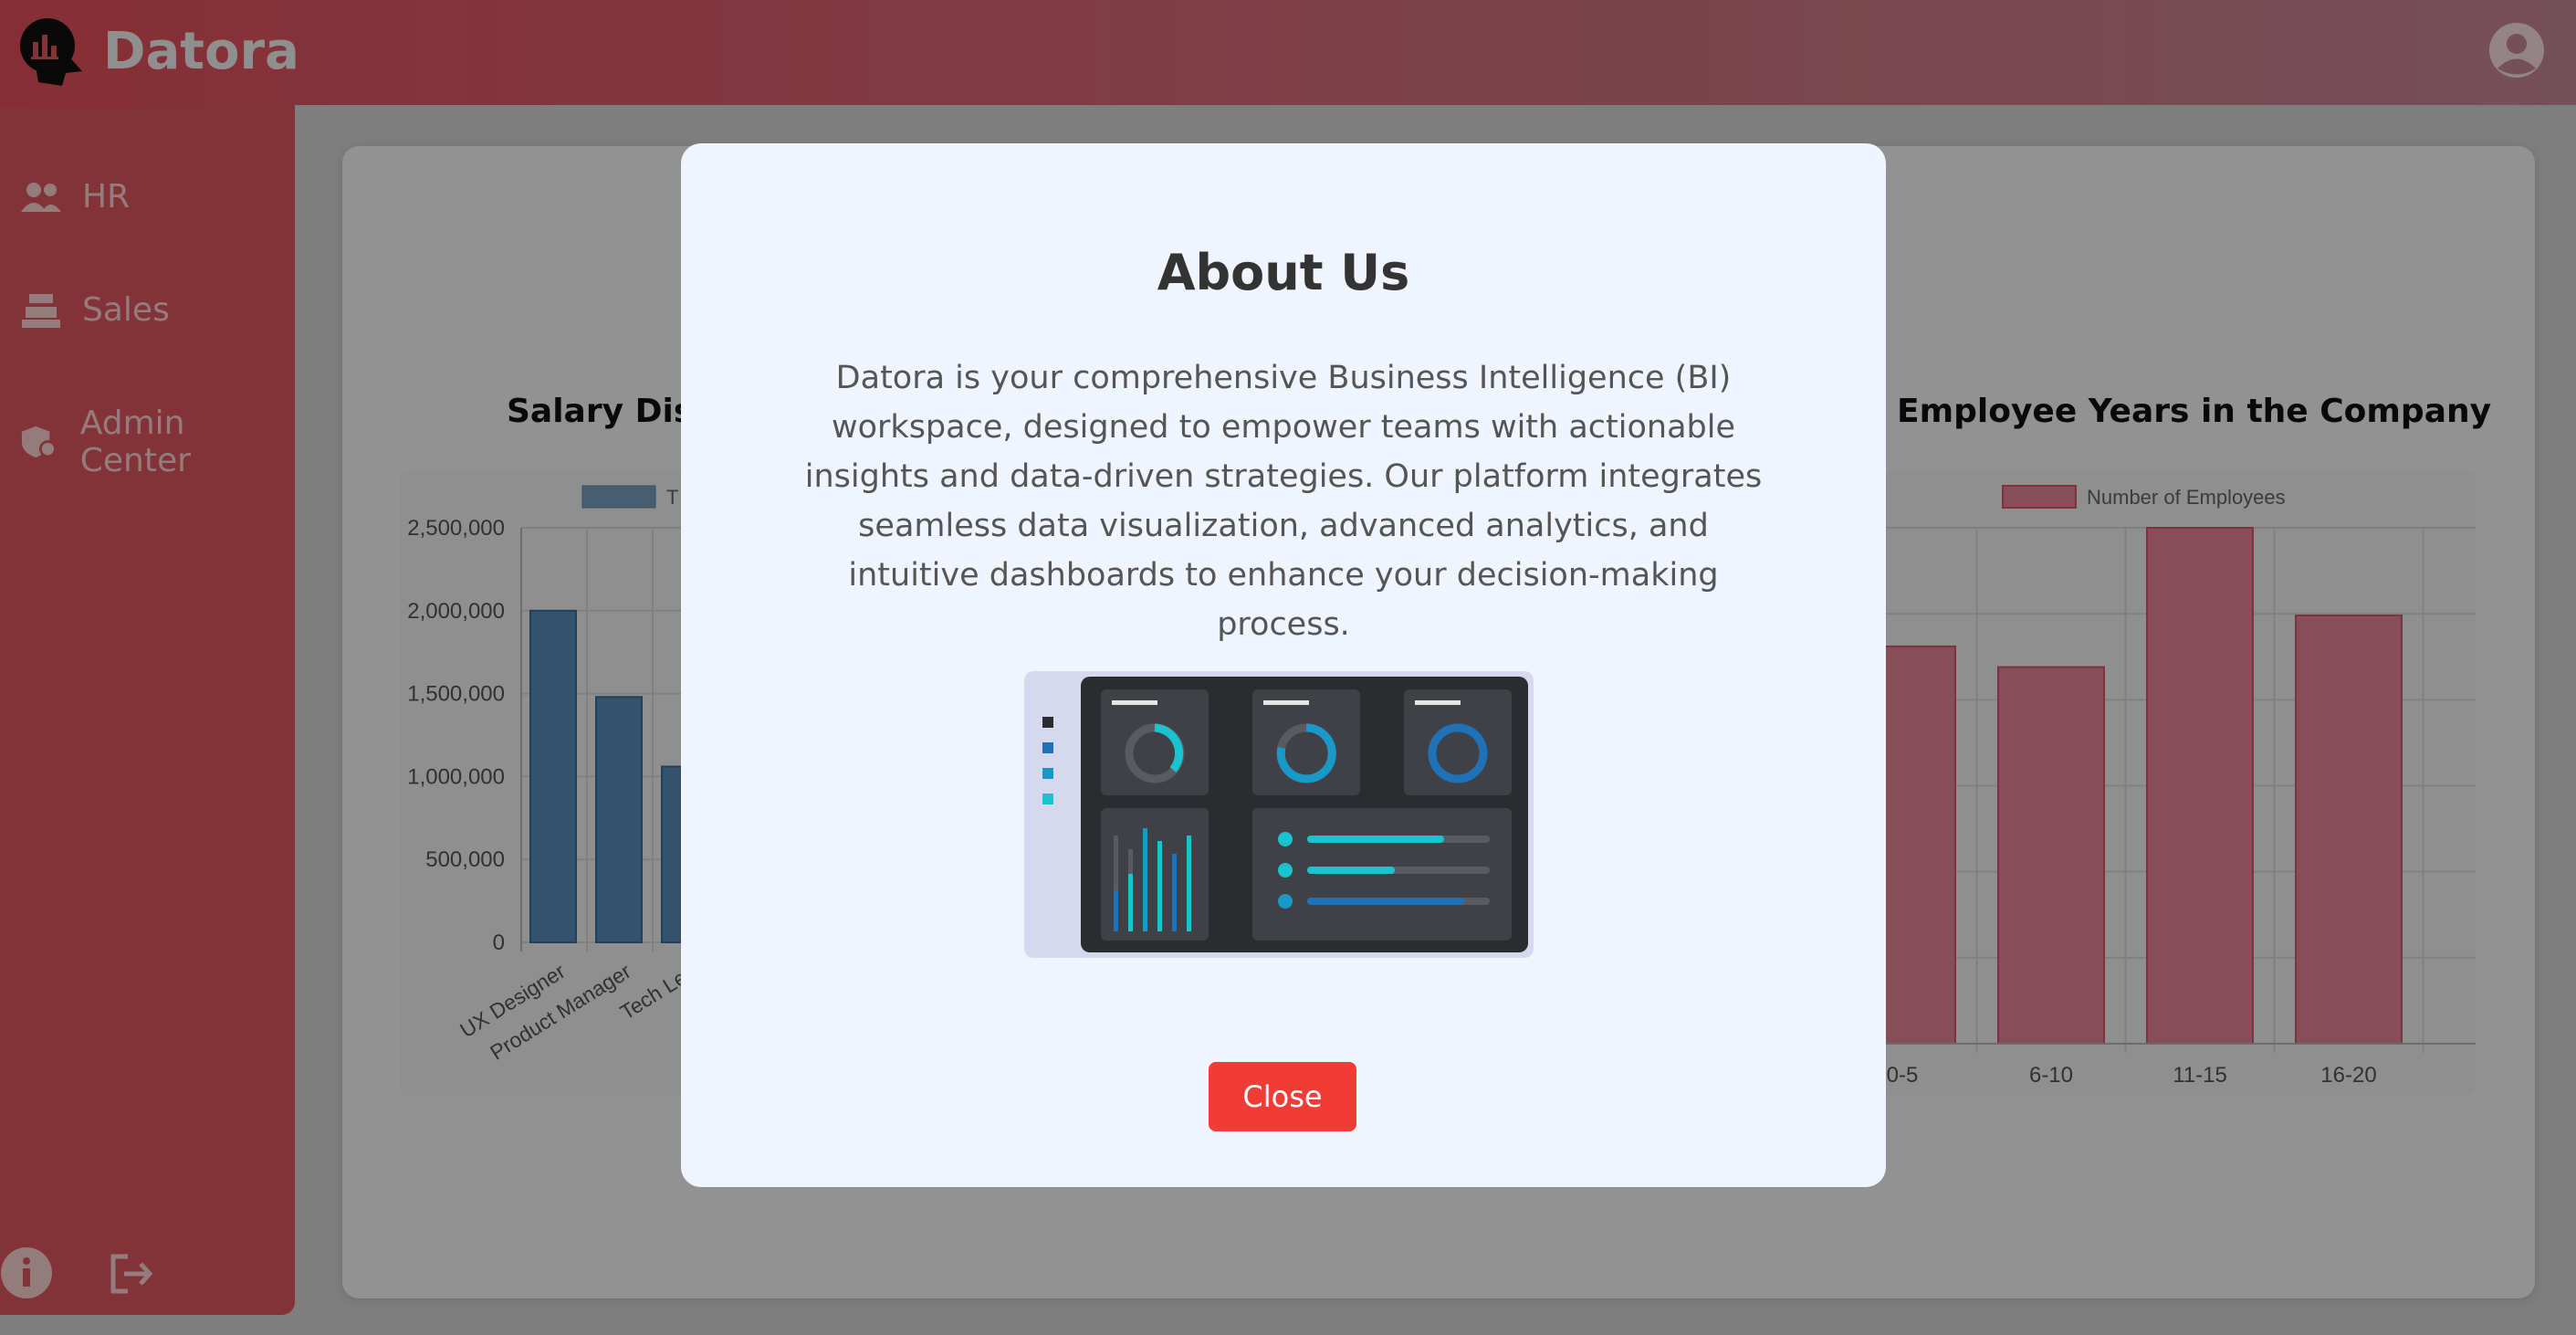 This screenshot has width=2576, height=1335. I want to click on modal-title: About Us, so click(1283, 272).